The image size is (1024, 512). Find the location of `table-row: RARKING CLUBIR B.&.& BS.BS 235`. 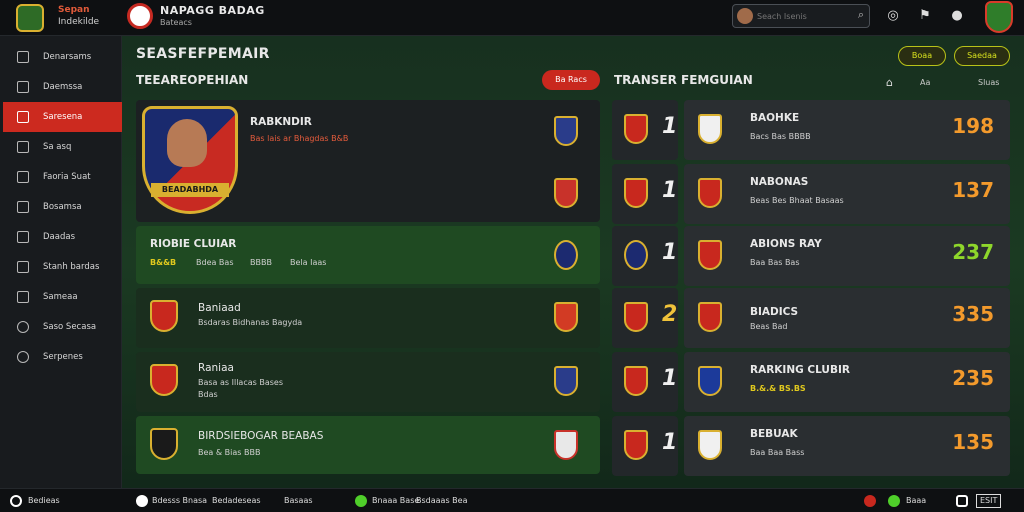

table-row: RARKING CLUBIR B.&.& BS.BS 235 is located at coordinates (847, 382).